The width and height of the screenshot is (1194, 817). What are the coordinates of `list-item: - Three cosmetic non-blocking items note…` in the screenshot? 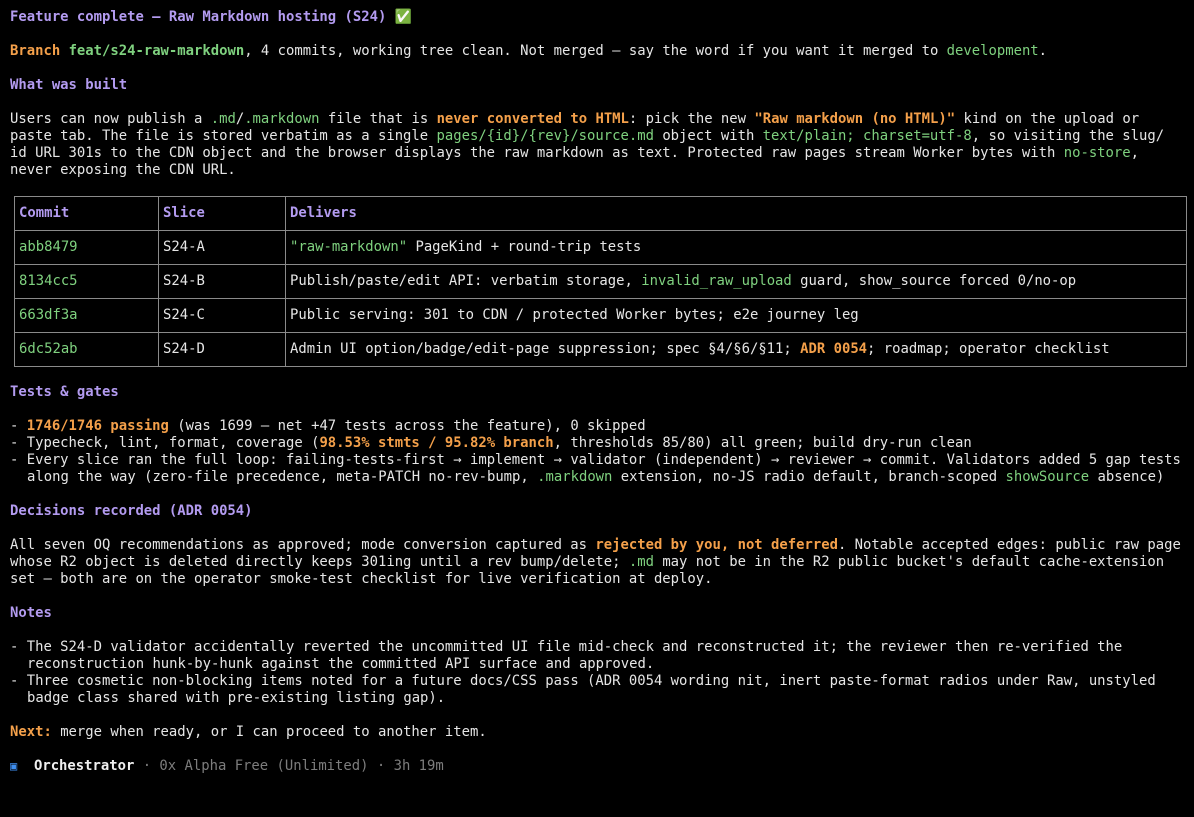 It's located at (587, 689).